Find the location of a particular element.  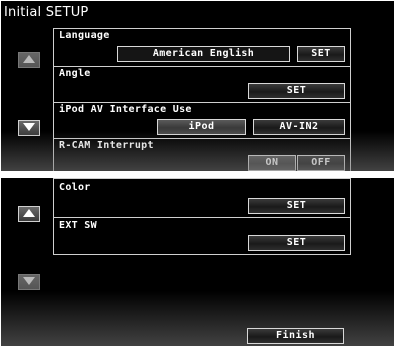

rcam-off-button: OFF is located at coordinates (321, 163).